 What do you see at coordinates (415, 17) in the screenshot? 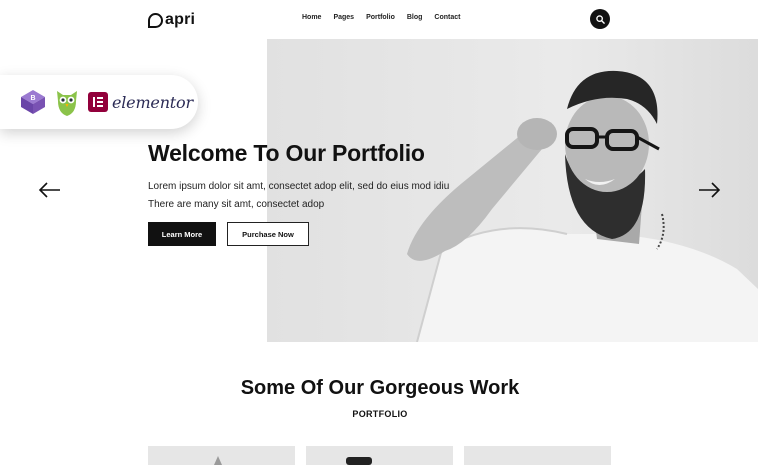
I see `nav-item-blog: Blog` at bounding box center [415, 17].